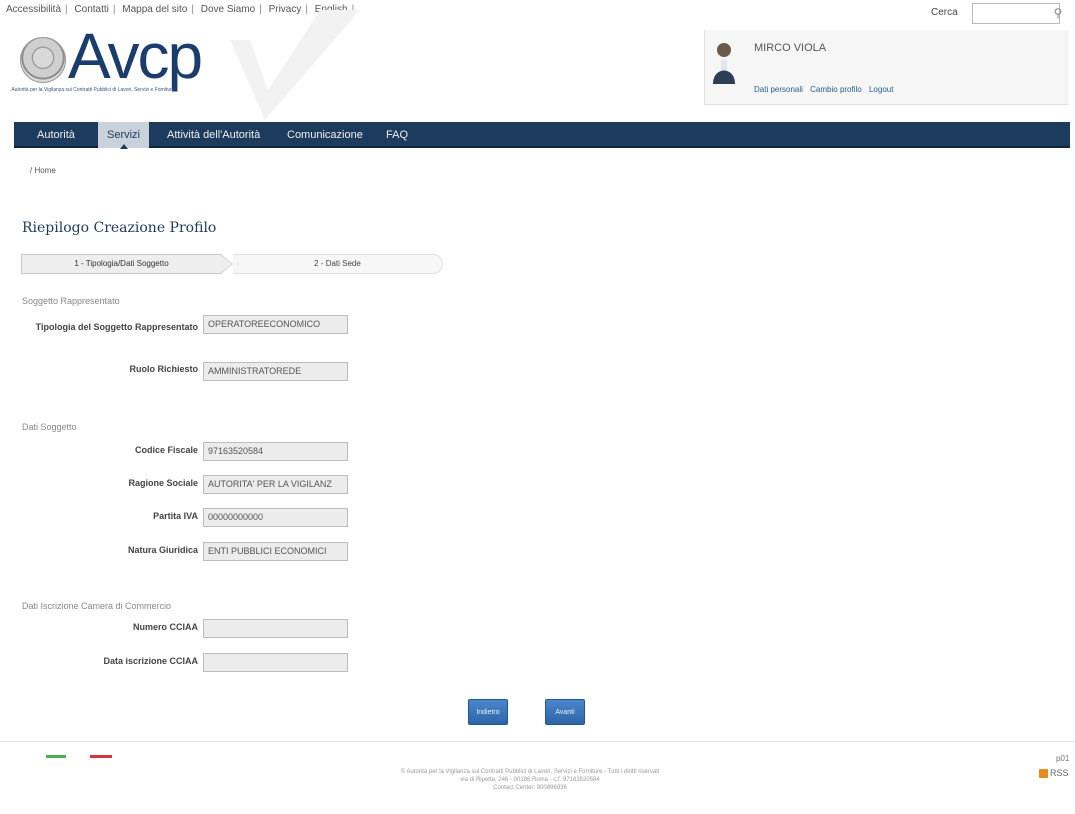  Describe the element at coordinates (295, 65) in the screenshot. I see `logo-swoosh-icon` at that location.